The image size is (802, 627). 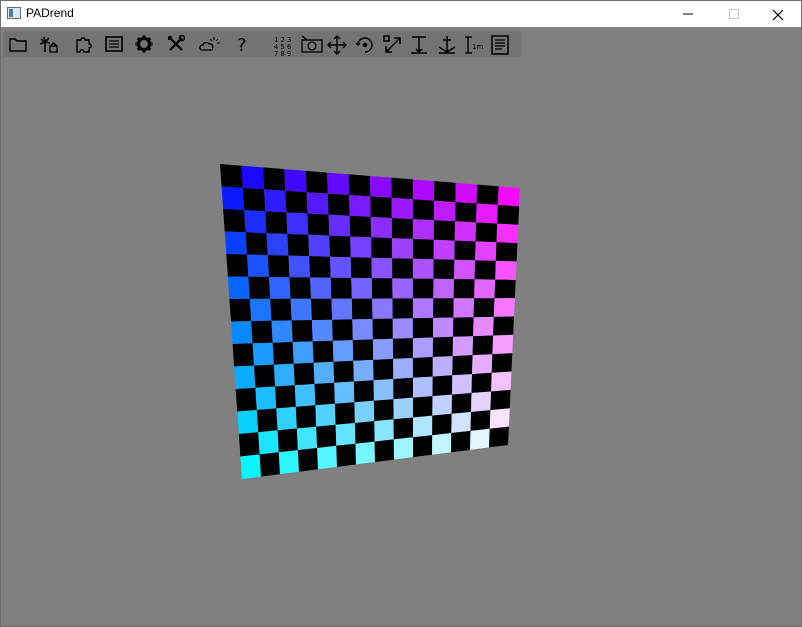 What do you see at coordinates (144, 44) in the screenshot?
I see `settings-button` at bounding box center [144, 44].